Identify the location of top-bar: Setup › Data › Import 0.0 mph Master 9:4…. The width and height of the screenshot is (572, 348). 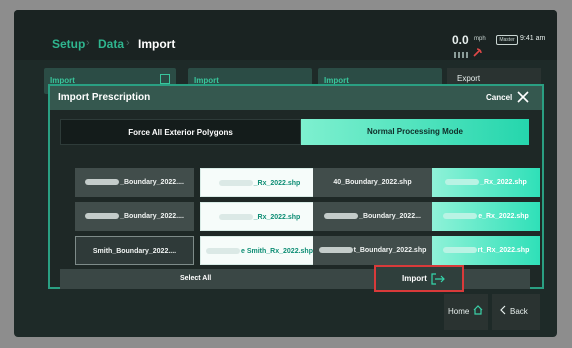
(285, 35).